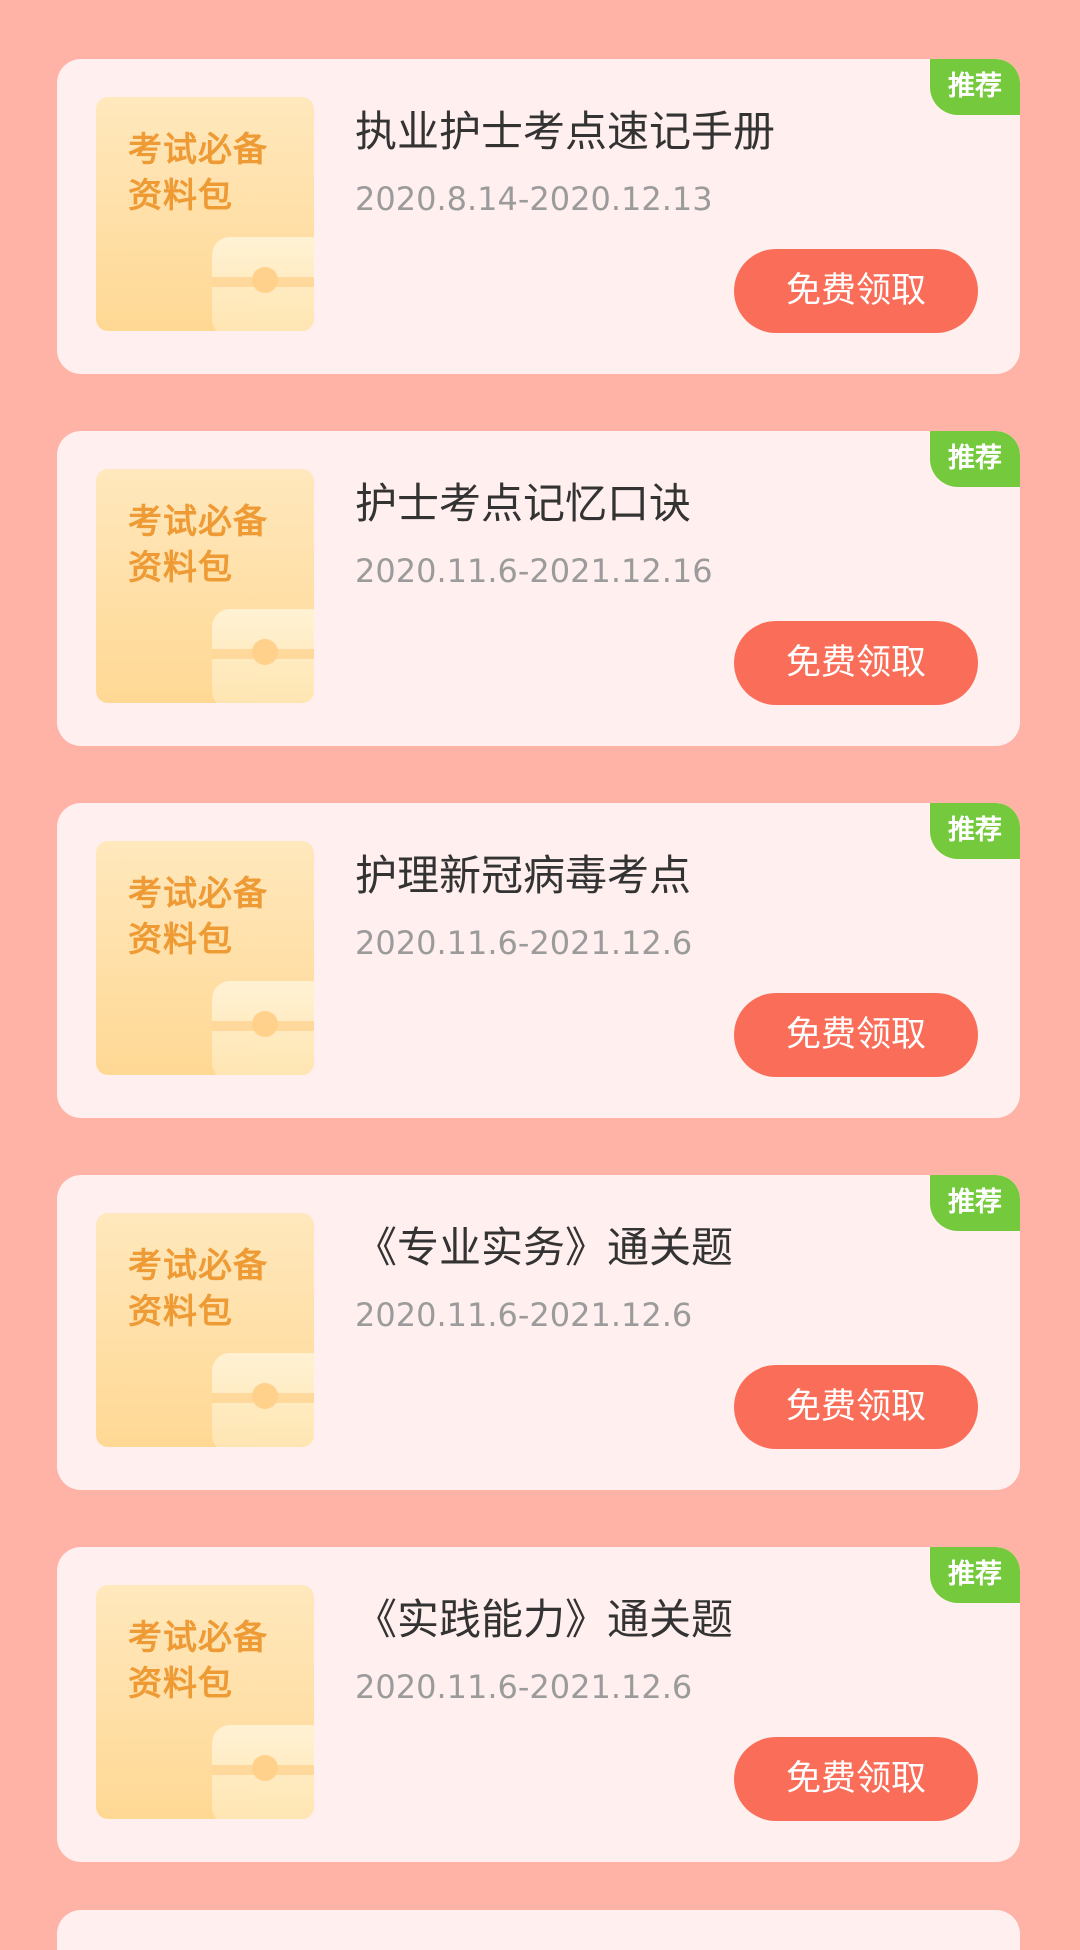 The width and height of the screenshot is (1080, 1950). I want to click on material-title: 执业护士考点速记手册, so click(565, 131).